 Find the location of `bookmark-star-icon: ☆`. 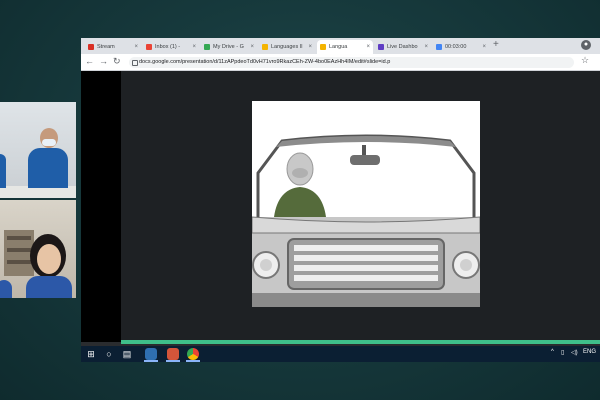

bookmark-star-icon: ☆ is located at coordinates (585, 60).